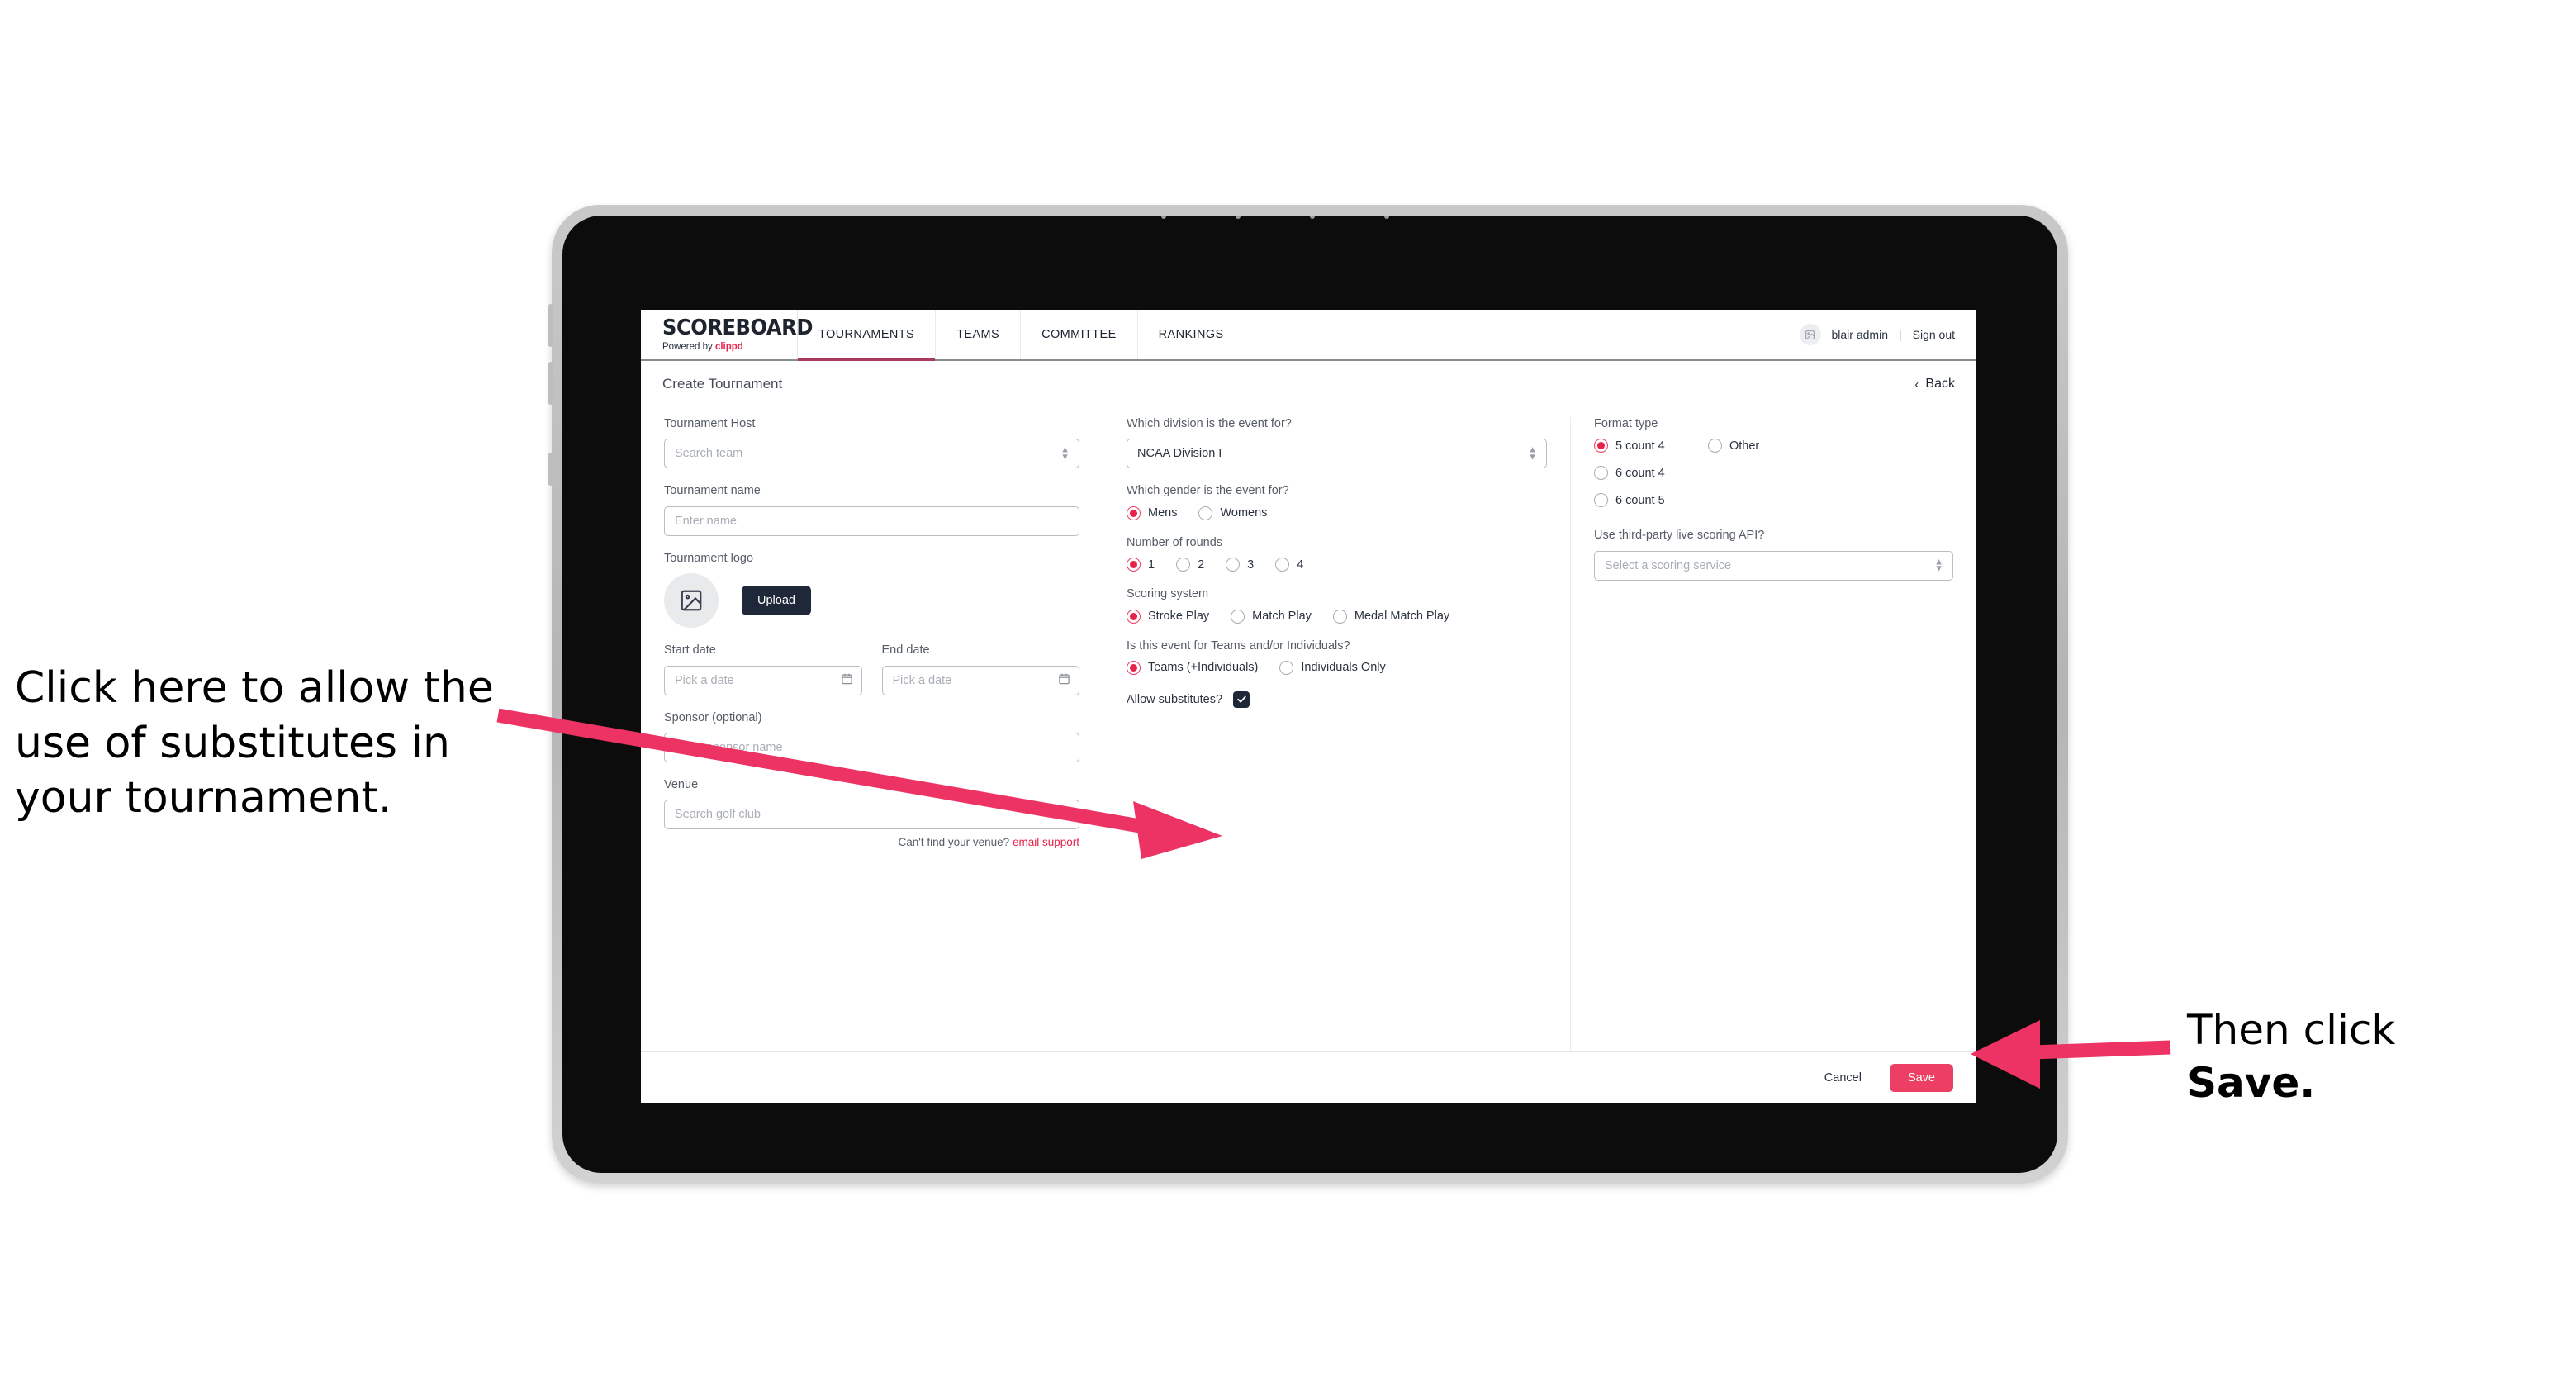  I want to click on sign-out-link: Sign out, so click(1934, 334).